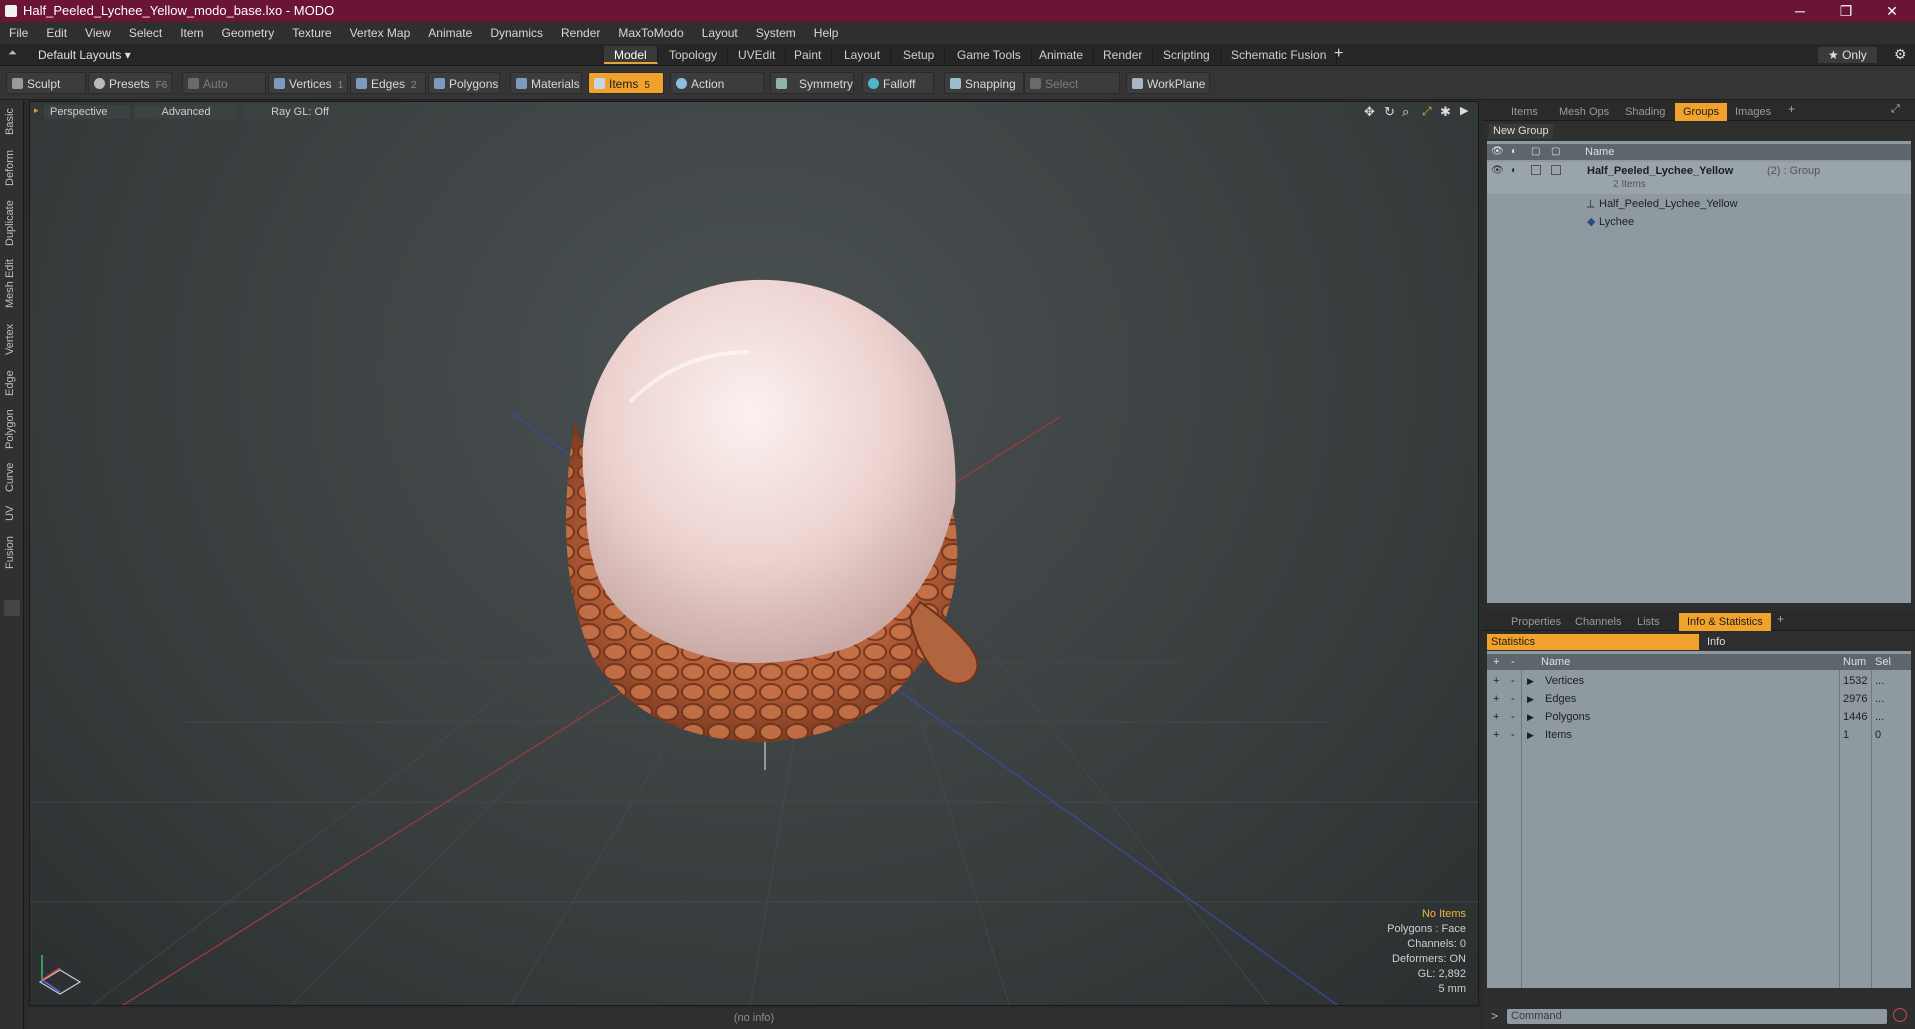 This screenshot has width=1915, height=1029. I want to click on tab-render: Render, so click(1123, 55).